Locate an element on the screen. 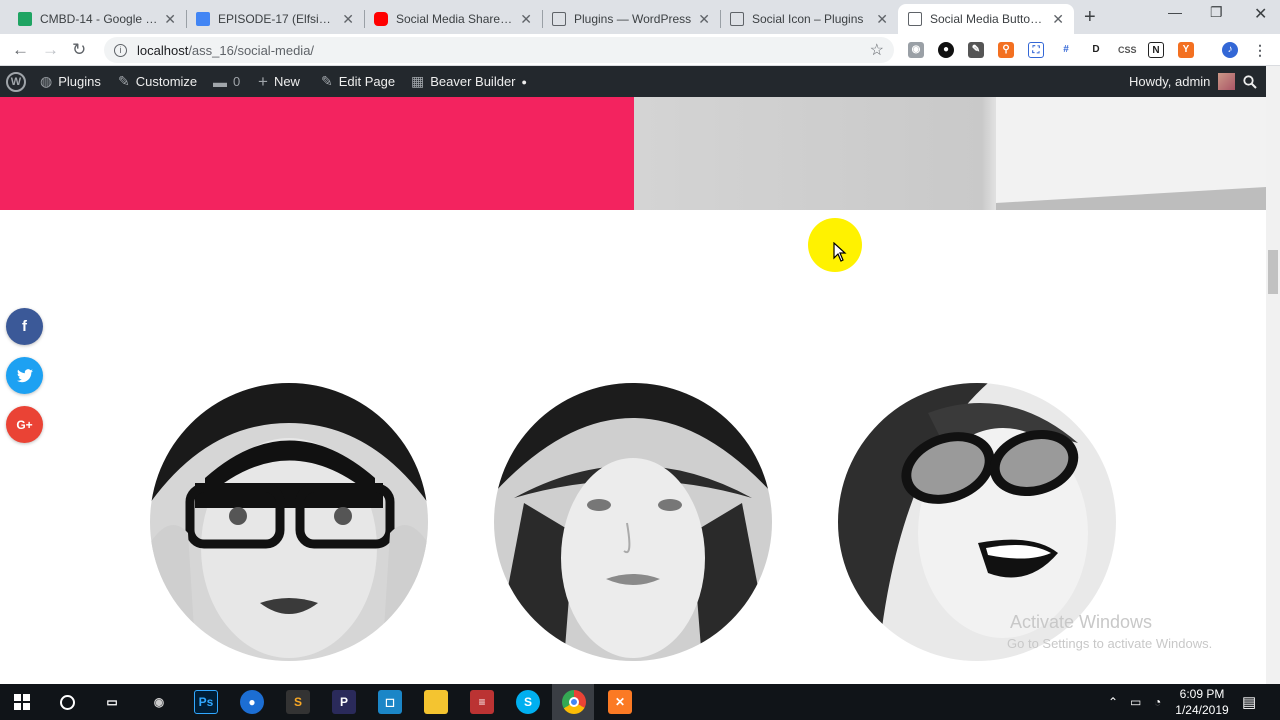  new-tab-icon: + is located at coordinates (1090, 17).